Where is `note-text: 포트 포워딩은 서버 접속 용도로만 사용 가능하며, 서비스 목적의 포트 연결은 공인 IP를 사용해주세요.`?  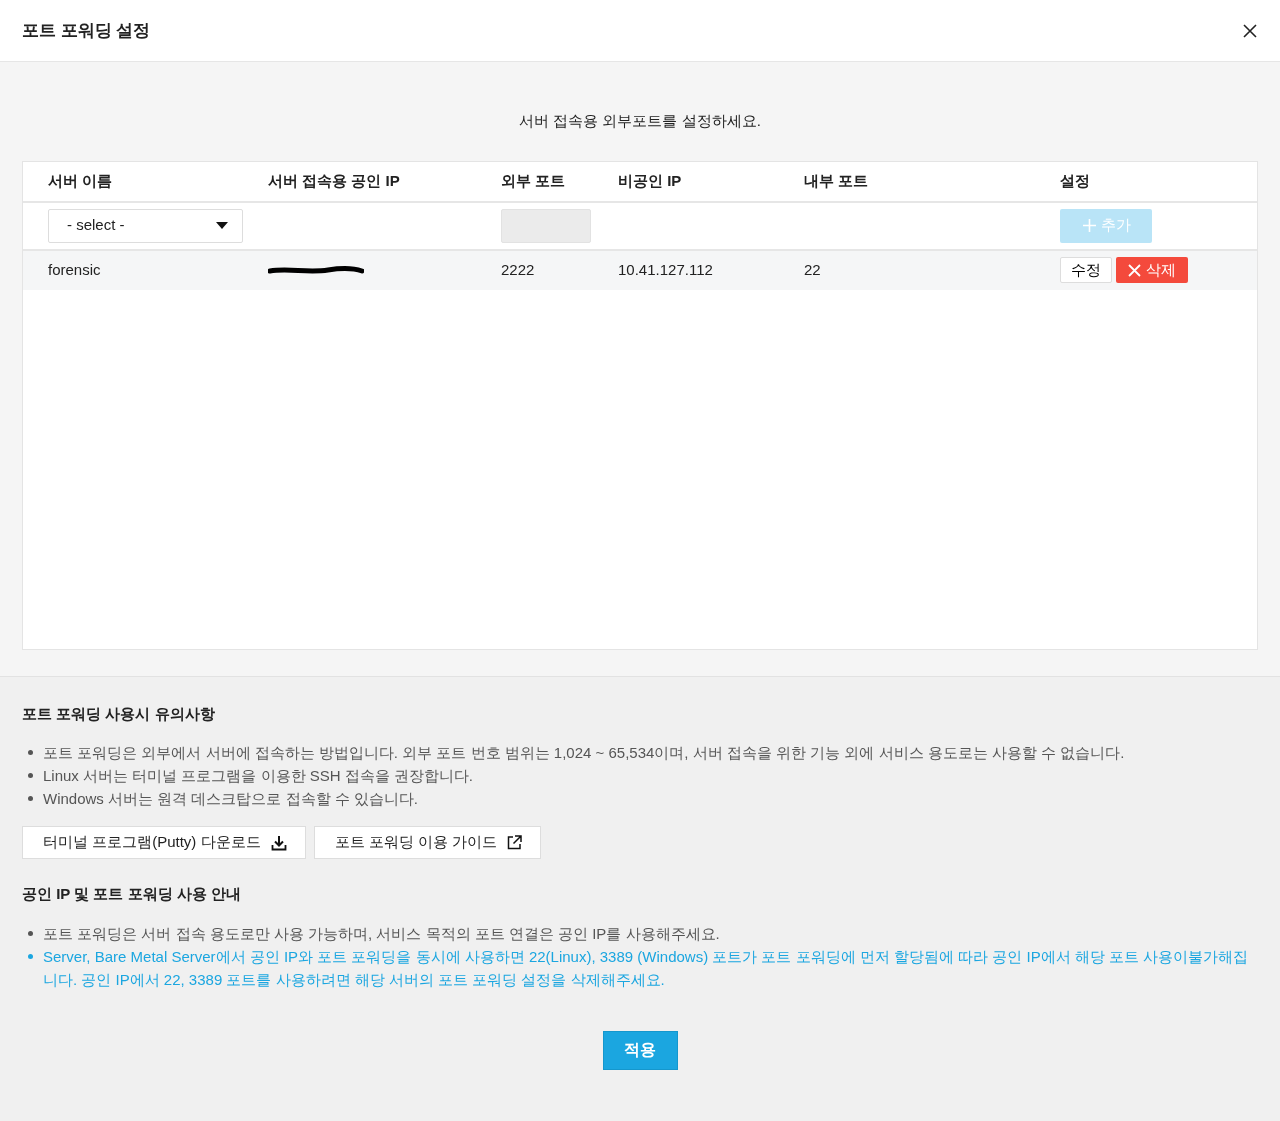 note-text: 포트 포워딩은 서버 접속 용도로만 사용 가능하며, 서비스 목적의 포트 연결은 공인 IP를 사용해주세요. is located at coordinates (381, 933).